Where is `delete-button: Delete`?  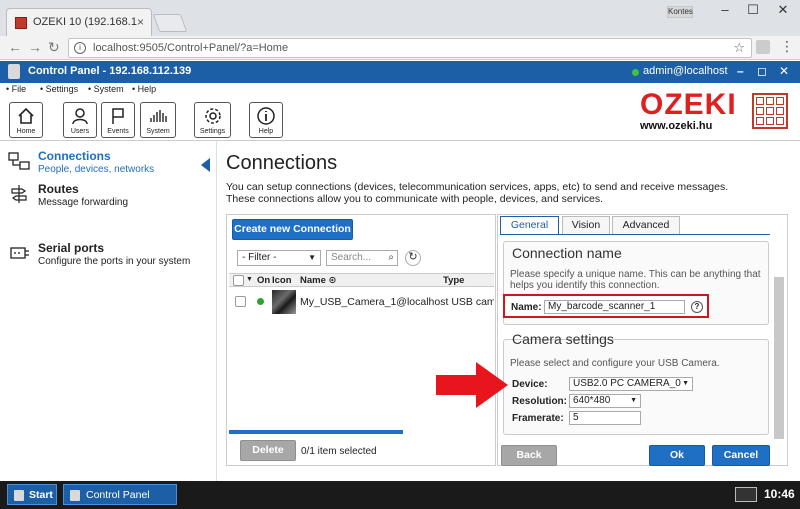
delete-button: Delete is located at coordinates (268, 450).